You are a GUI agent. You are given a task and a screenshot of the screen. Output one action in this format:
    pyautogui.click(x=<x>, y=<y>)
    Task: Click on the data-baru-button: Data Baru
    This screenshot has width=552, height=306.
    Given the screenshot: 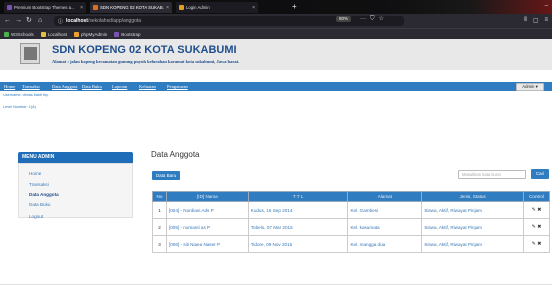 What is the action you would take?
    pyautogui.click(x=166, y=175)
    